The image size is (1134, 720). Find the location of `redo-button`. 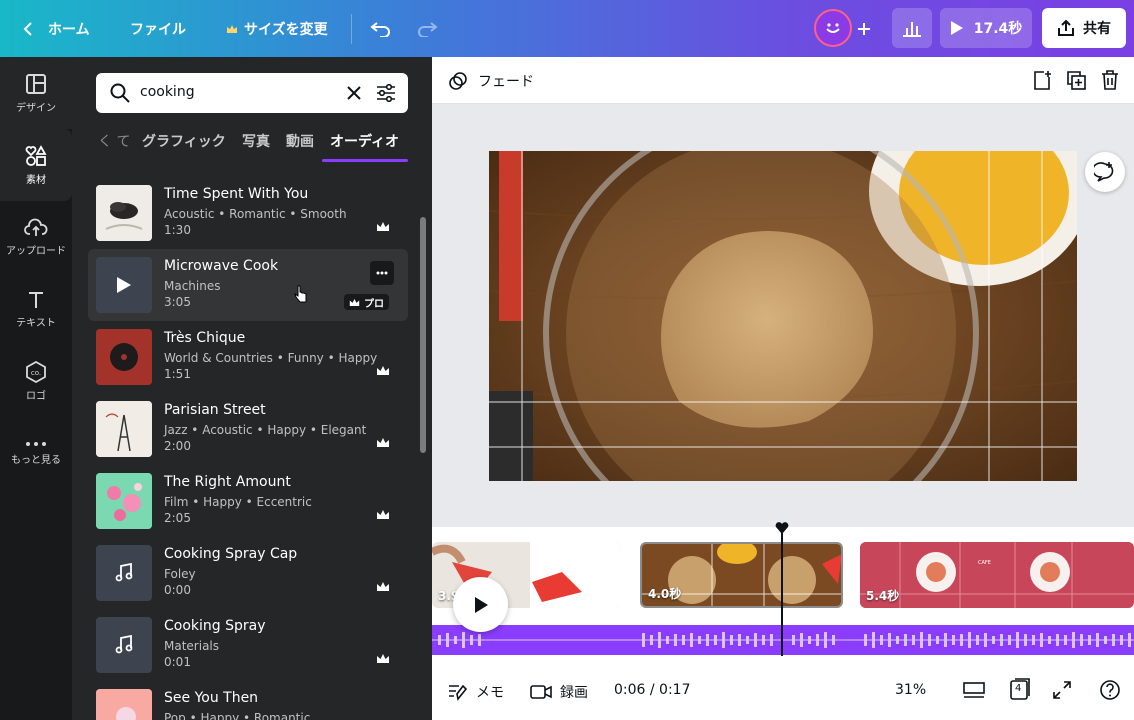

redo-button is located at coordinates (427, 28).